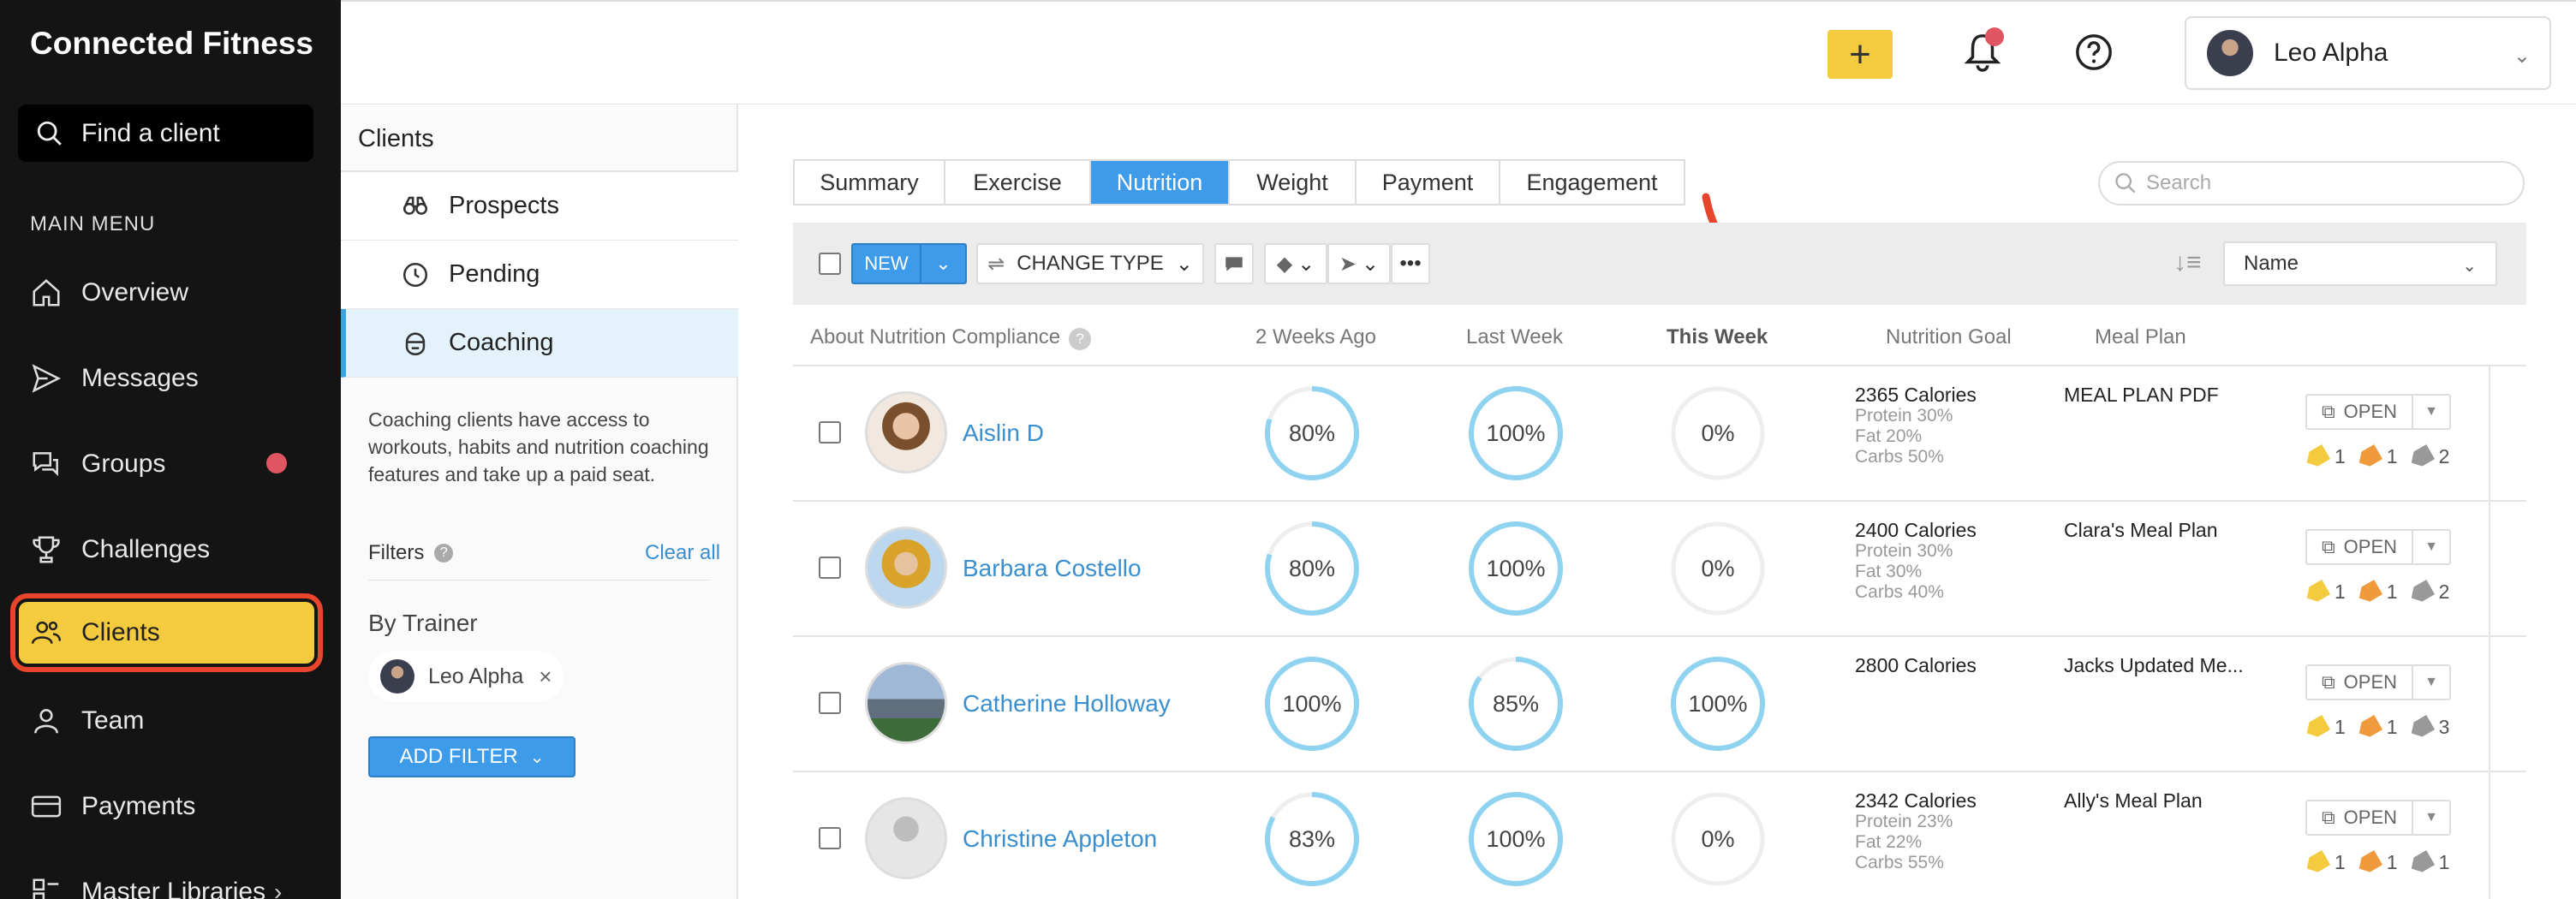 Image resolution: width=2576 pixels, height=899 pixels. What do you see at coordinates (2360, 263) in the screenshot?
I see `sort-select: Name ⌄` at bounding box center [2360, 263].